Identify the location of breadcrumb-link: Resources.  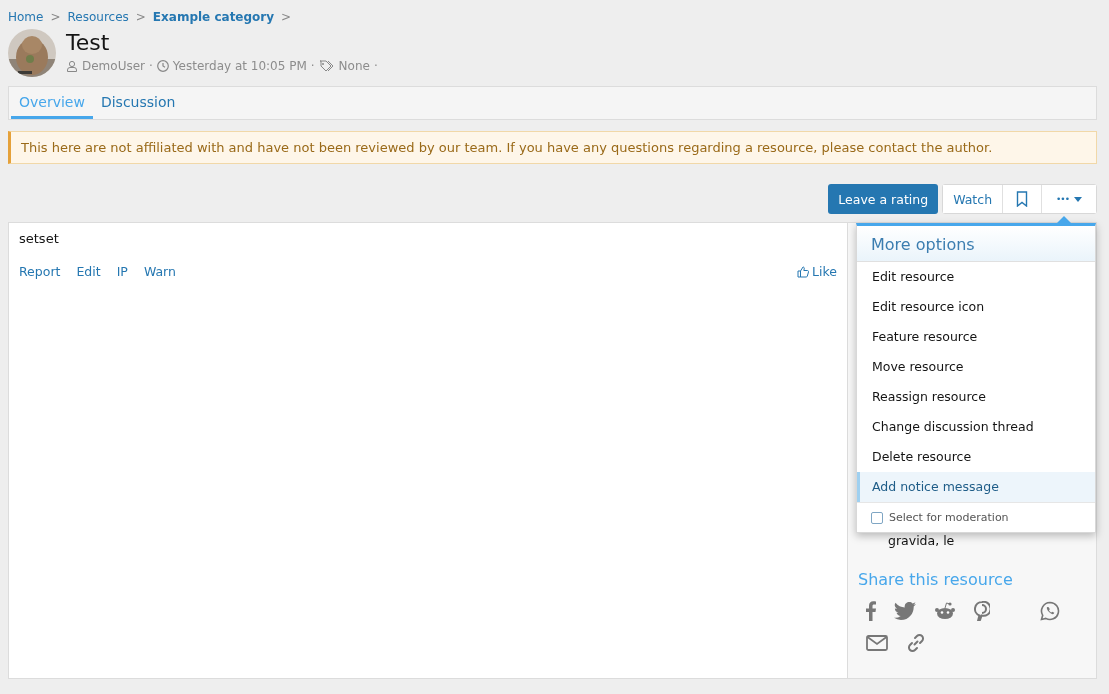
(98, 17).